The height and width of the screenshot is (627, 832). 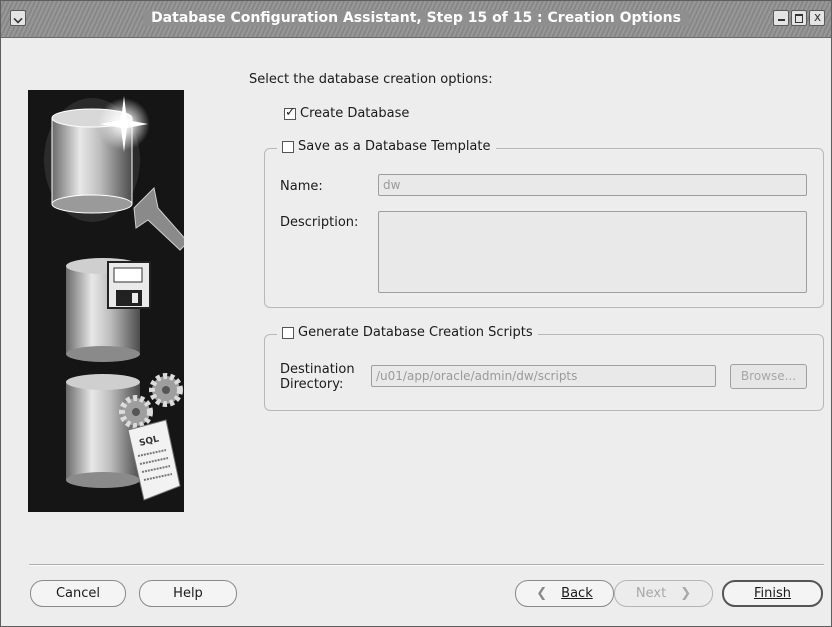 What do you see at coordinates (108, 310) in the screenshot?
I see `floppy-disk-icon` at bounding box center [108, 310].